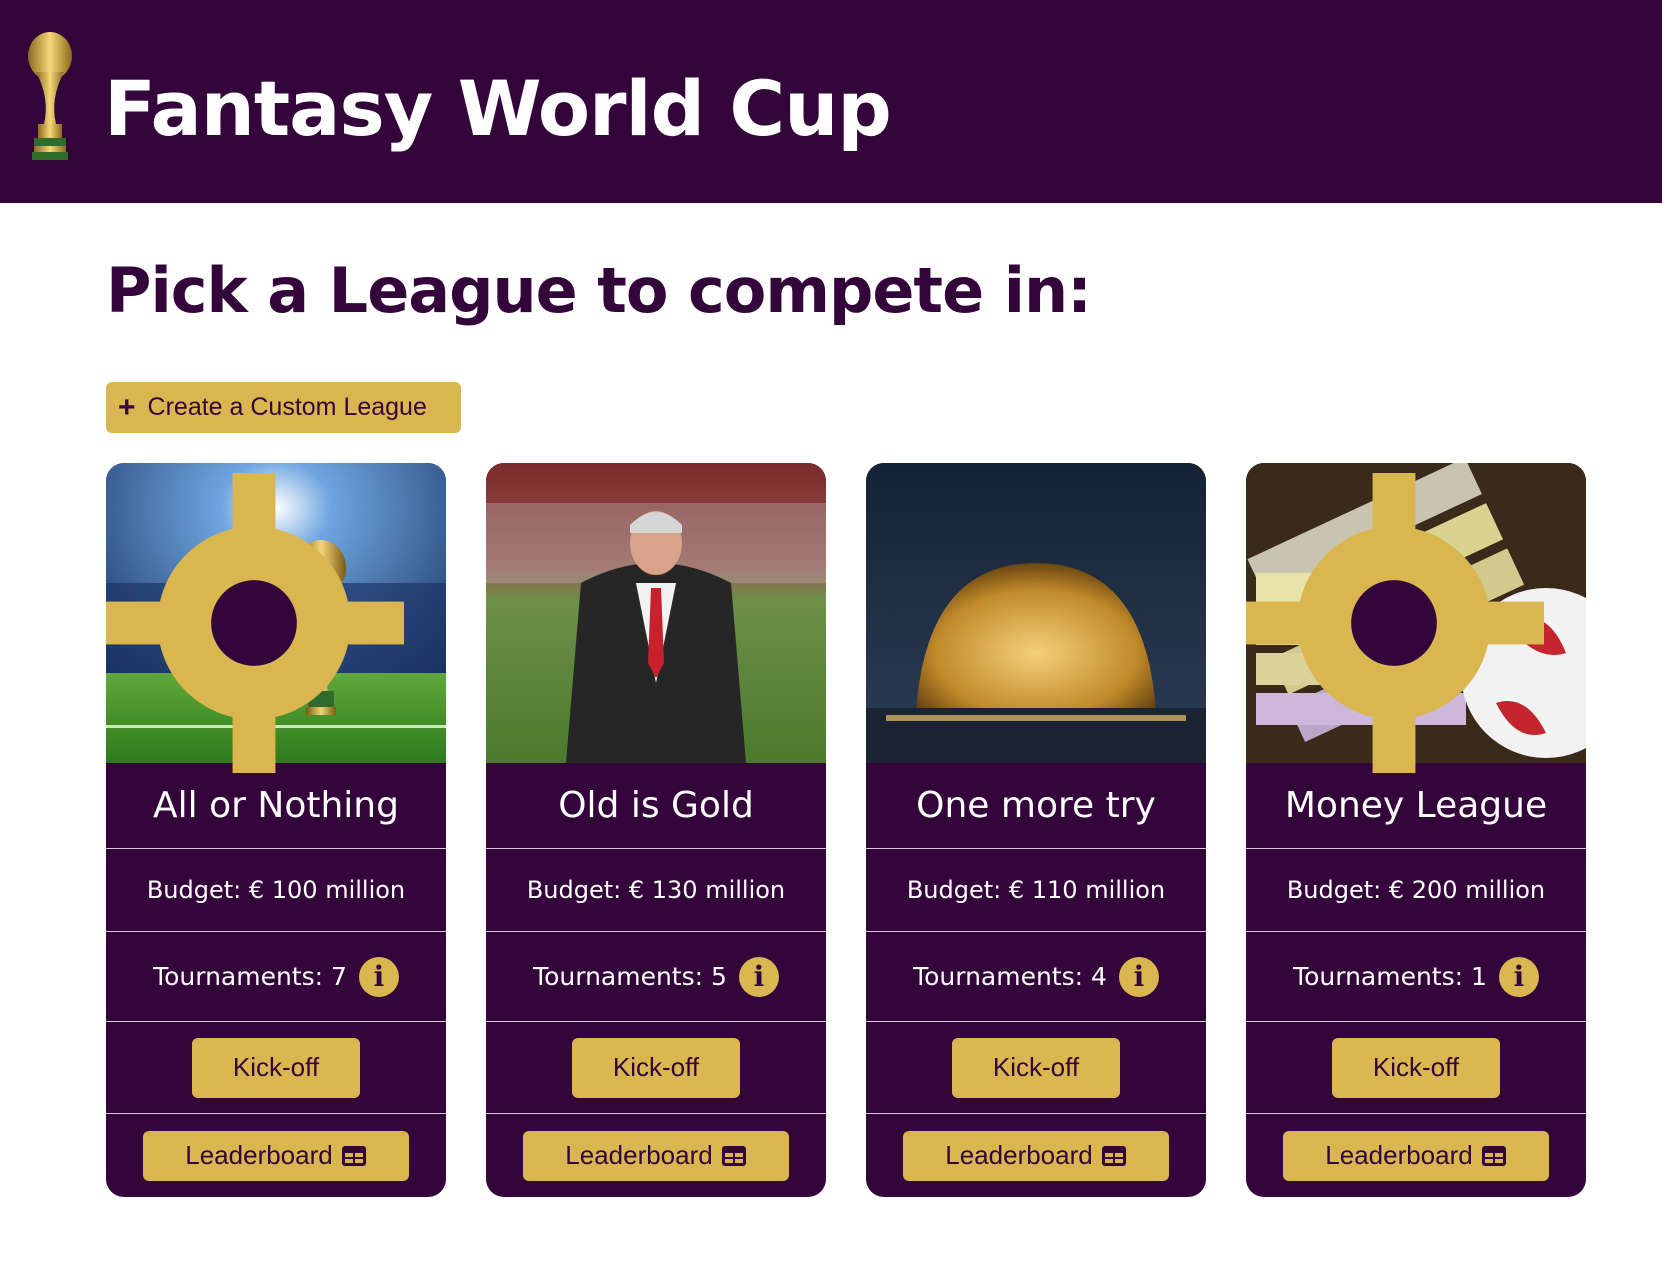 The image size is (1662, 1262). Describe the element at coordinates (1036, 890) in the screenshot. I see `league-budget: Budget: € 110 million` at that location.